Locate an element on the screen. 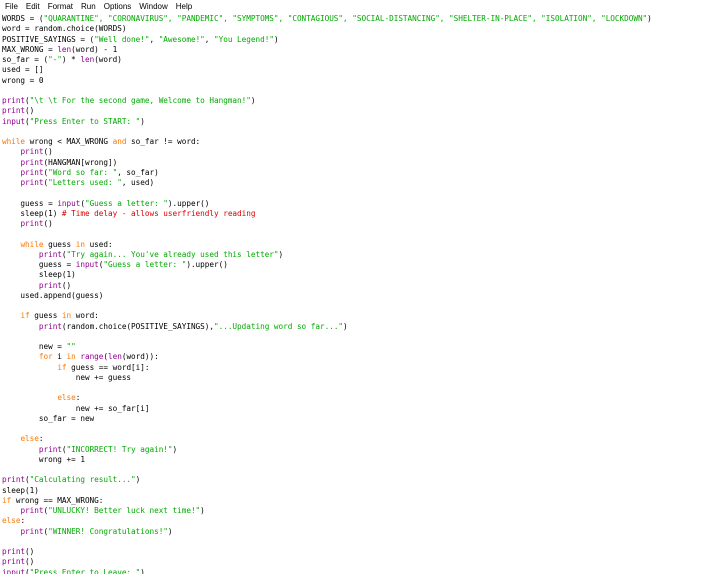 Image resolution: width=721 pixels, height=574 pixels. code-line: sleep(1) is located at coordinates (361, 491).